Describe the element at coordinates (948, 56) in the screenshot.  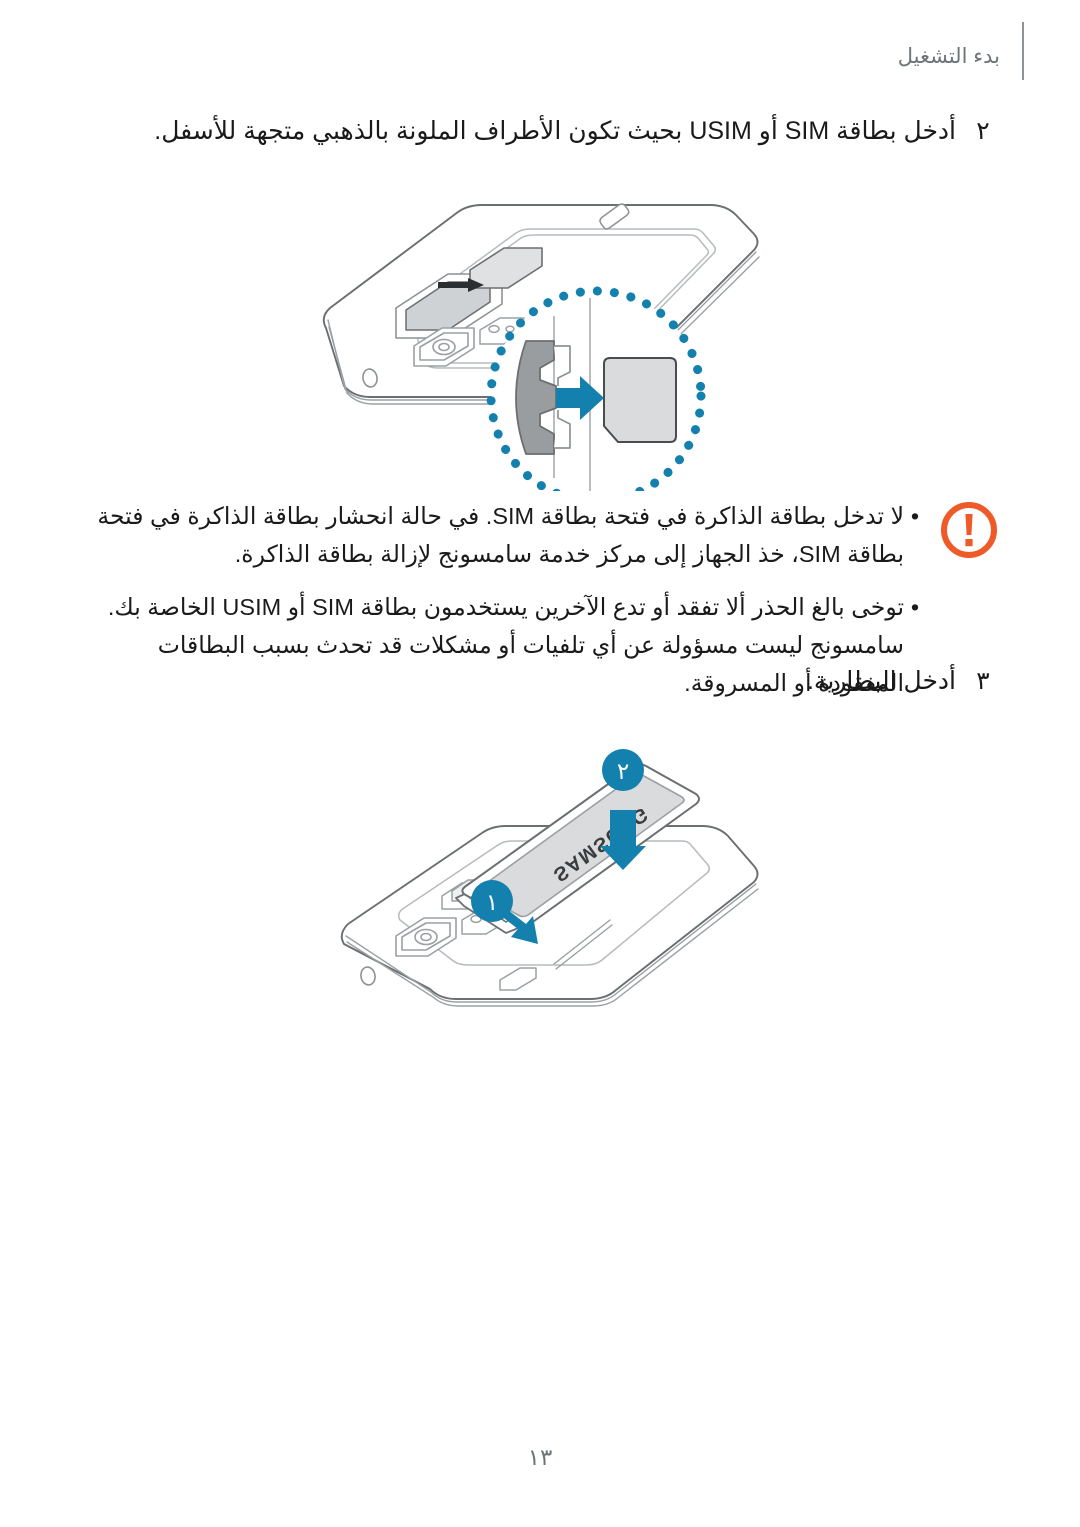
I see `page-header-title: بدء التشغيل` at that location.